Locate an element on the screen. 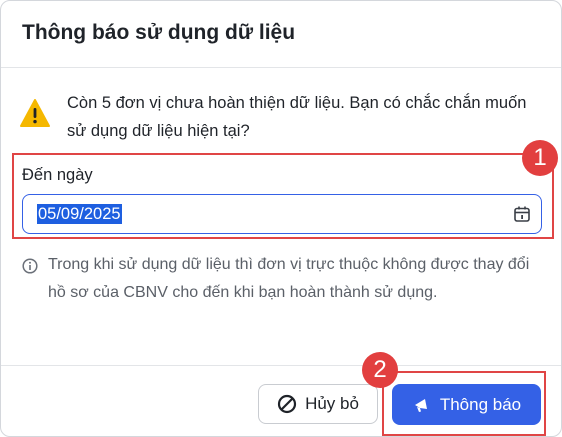 This screenshot has width=562, height=437. info-circle-icon is located at coordinates (30, 266).